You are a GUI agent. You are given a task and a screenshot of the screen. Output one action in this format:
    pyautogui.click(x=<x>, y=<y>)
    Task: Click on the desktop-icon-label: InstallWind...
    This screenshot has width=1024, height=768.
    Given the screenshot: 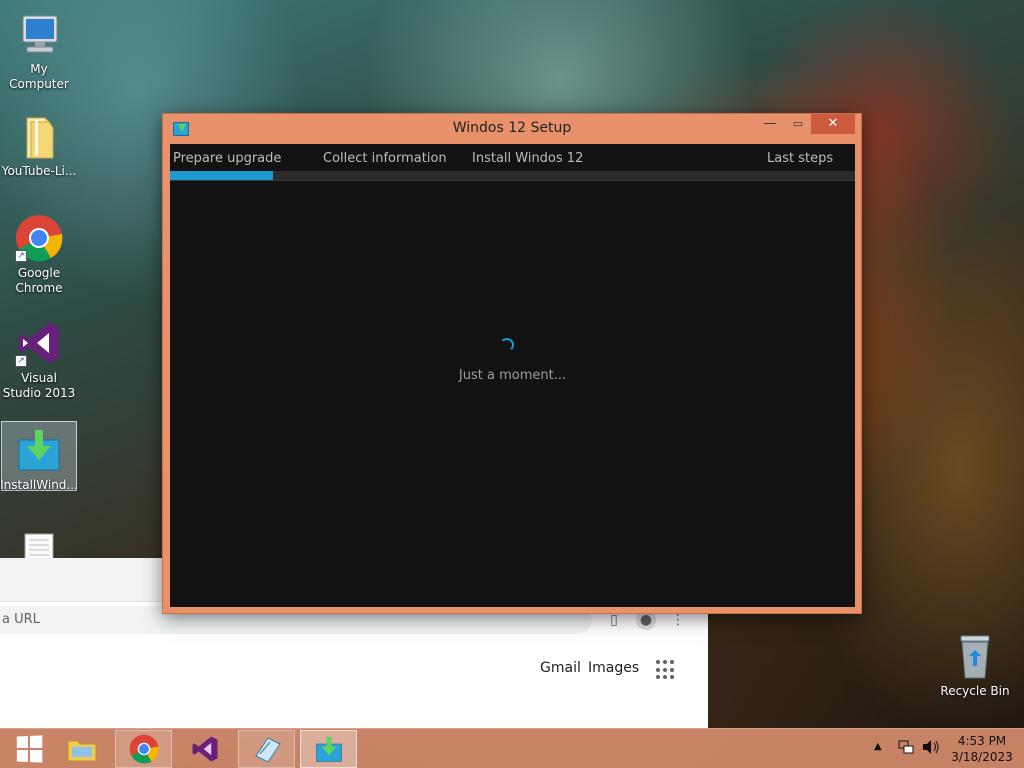 What is the action you would take?
    pyautogui.click(x=39, y=485)
    